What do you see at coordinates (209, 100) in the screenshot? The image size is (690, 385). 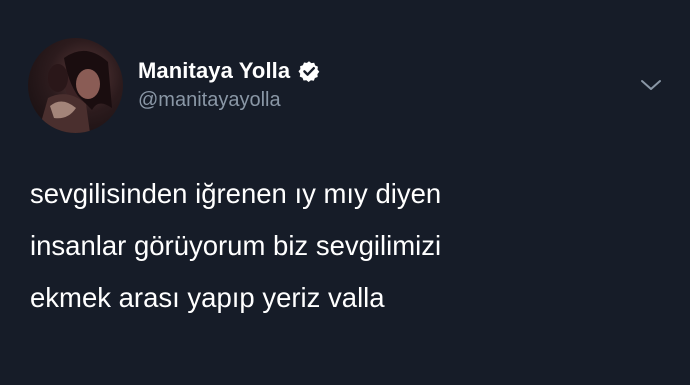 I see `author-handle: @manitayayolla` at bounding box center [209, 100].